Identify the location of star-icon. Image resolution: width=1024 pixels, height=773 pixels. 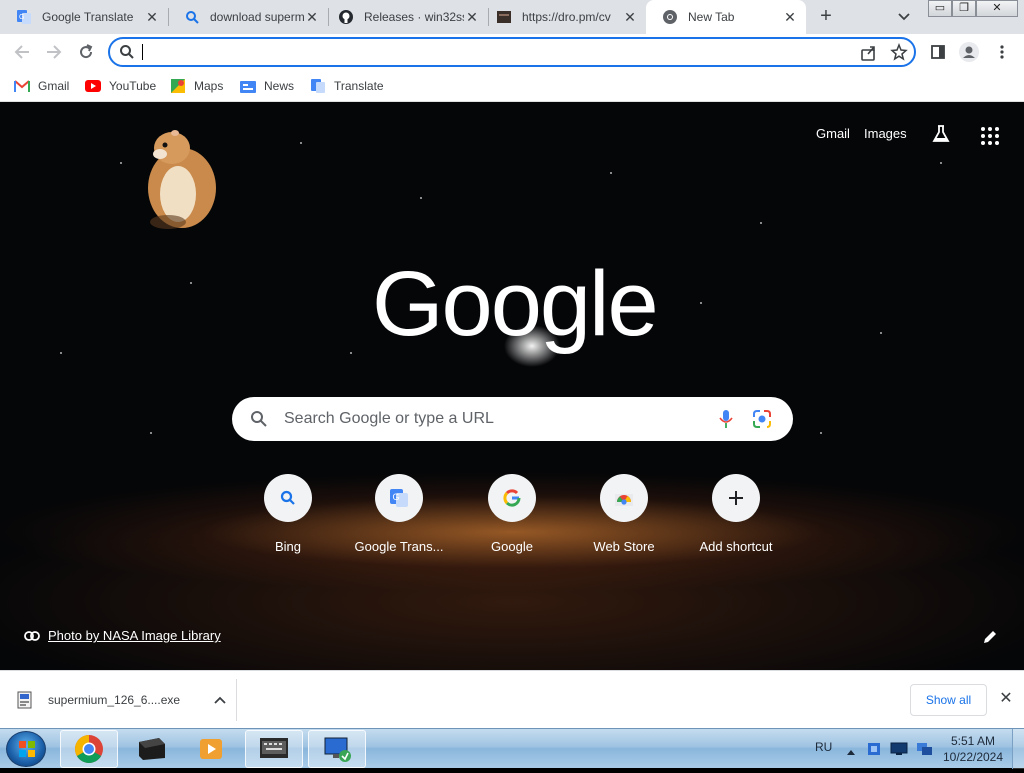
(899, 54).